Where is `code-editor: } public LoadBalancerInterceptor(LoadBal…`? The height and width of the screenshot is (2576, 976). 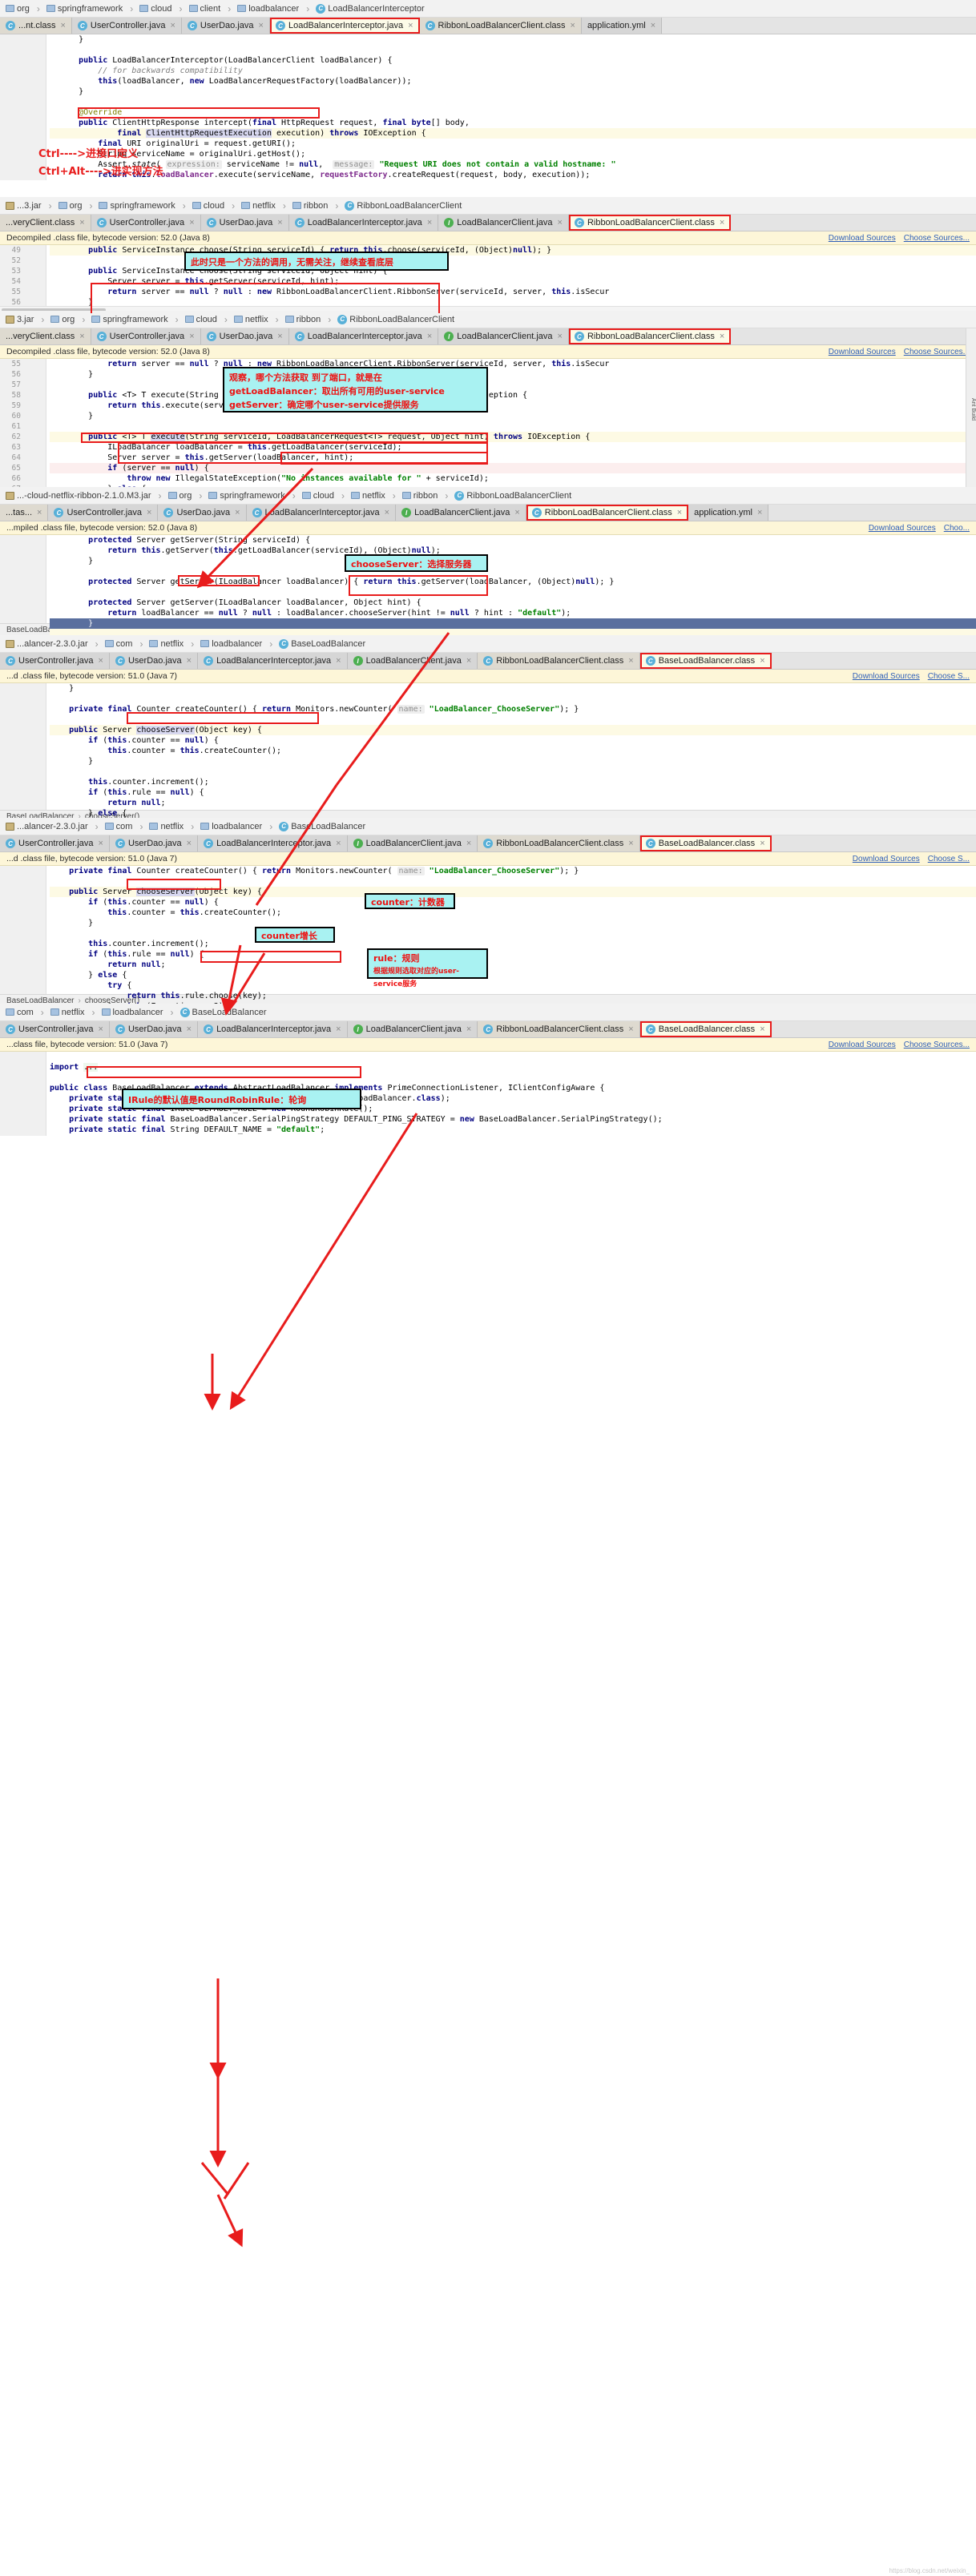 code-editor: } public LoadBalancerInterceptor(LoadBal… is located at coordinates (488, 107).